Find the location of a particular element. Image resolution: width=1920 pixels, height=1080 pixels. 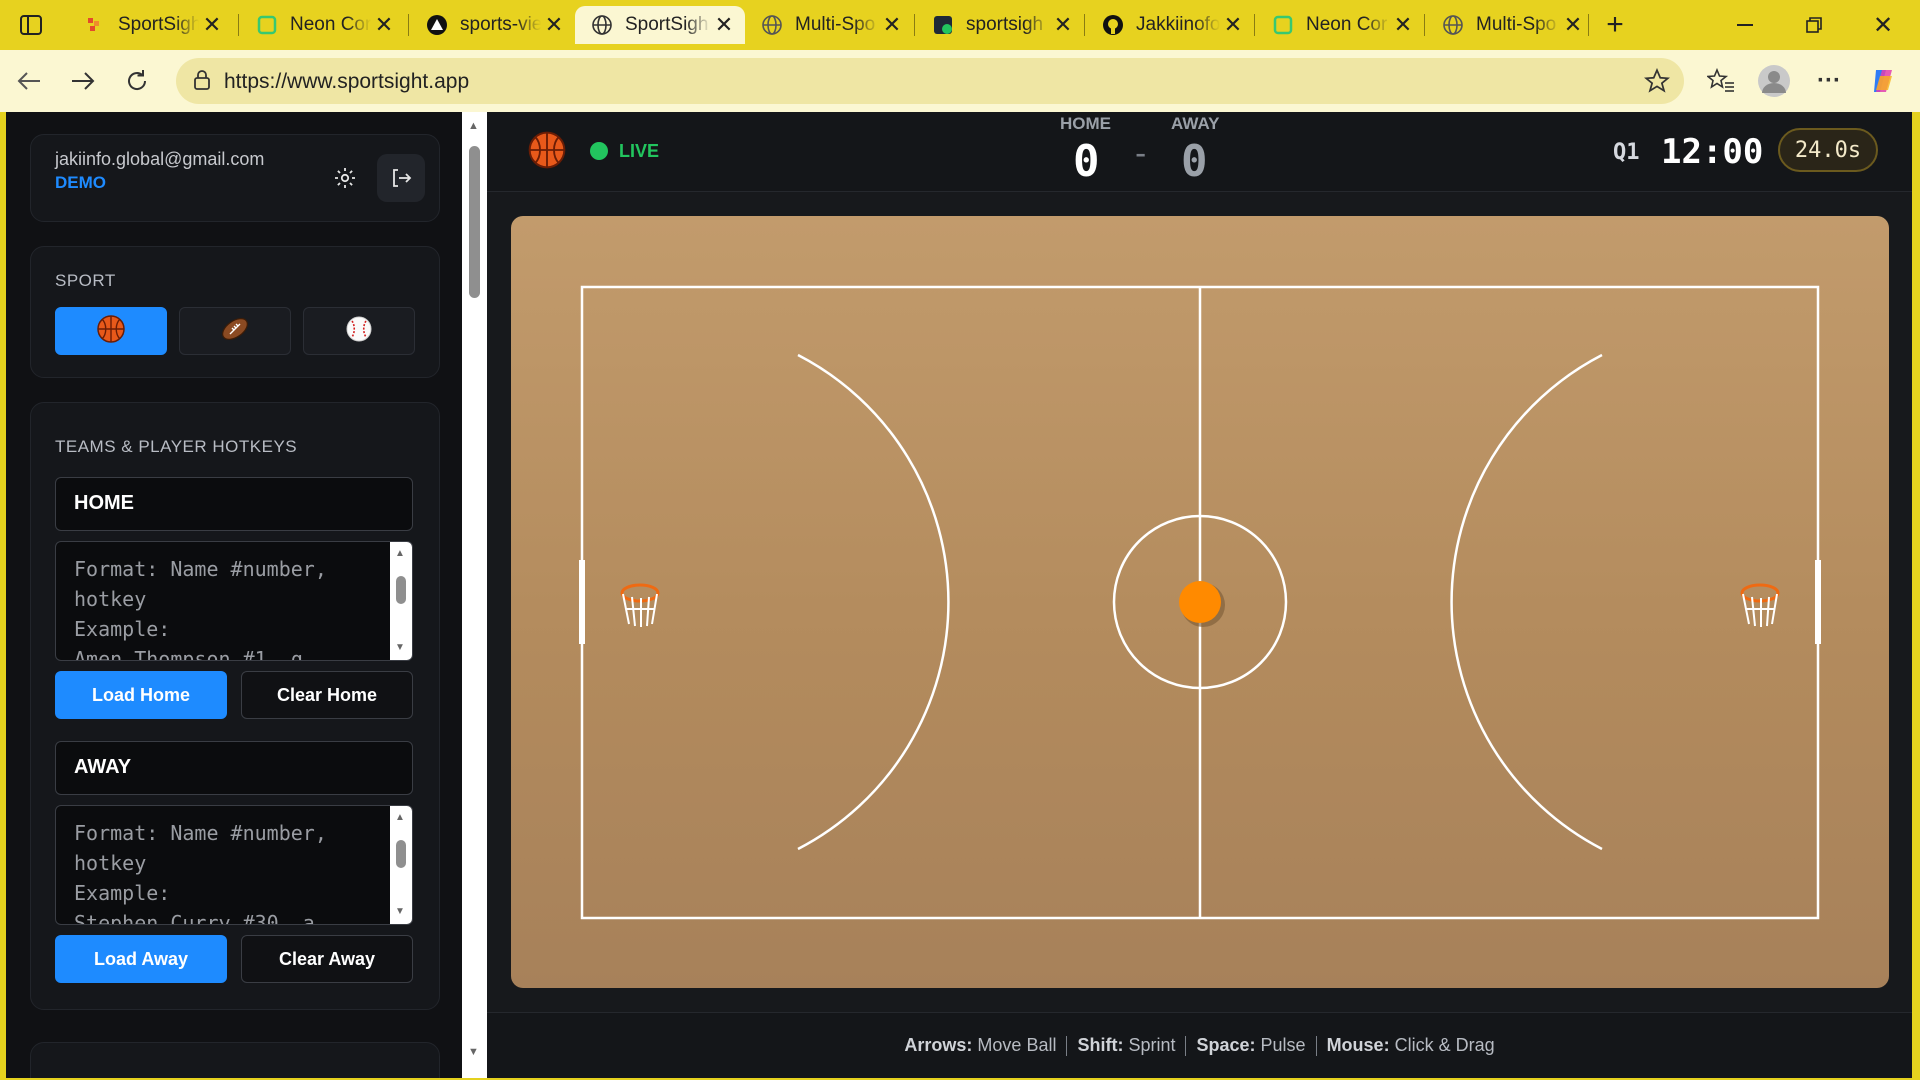

home-team-name-input: HOME is located at coordinates (234, 504).